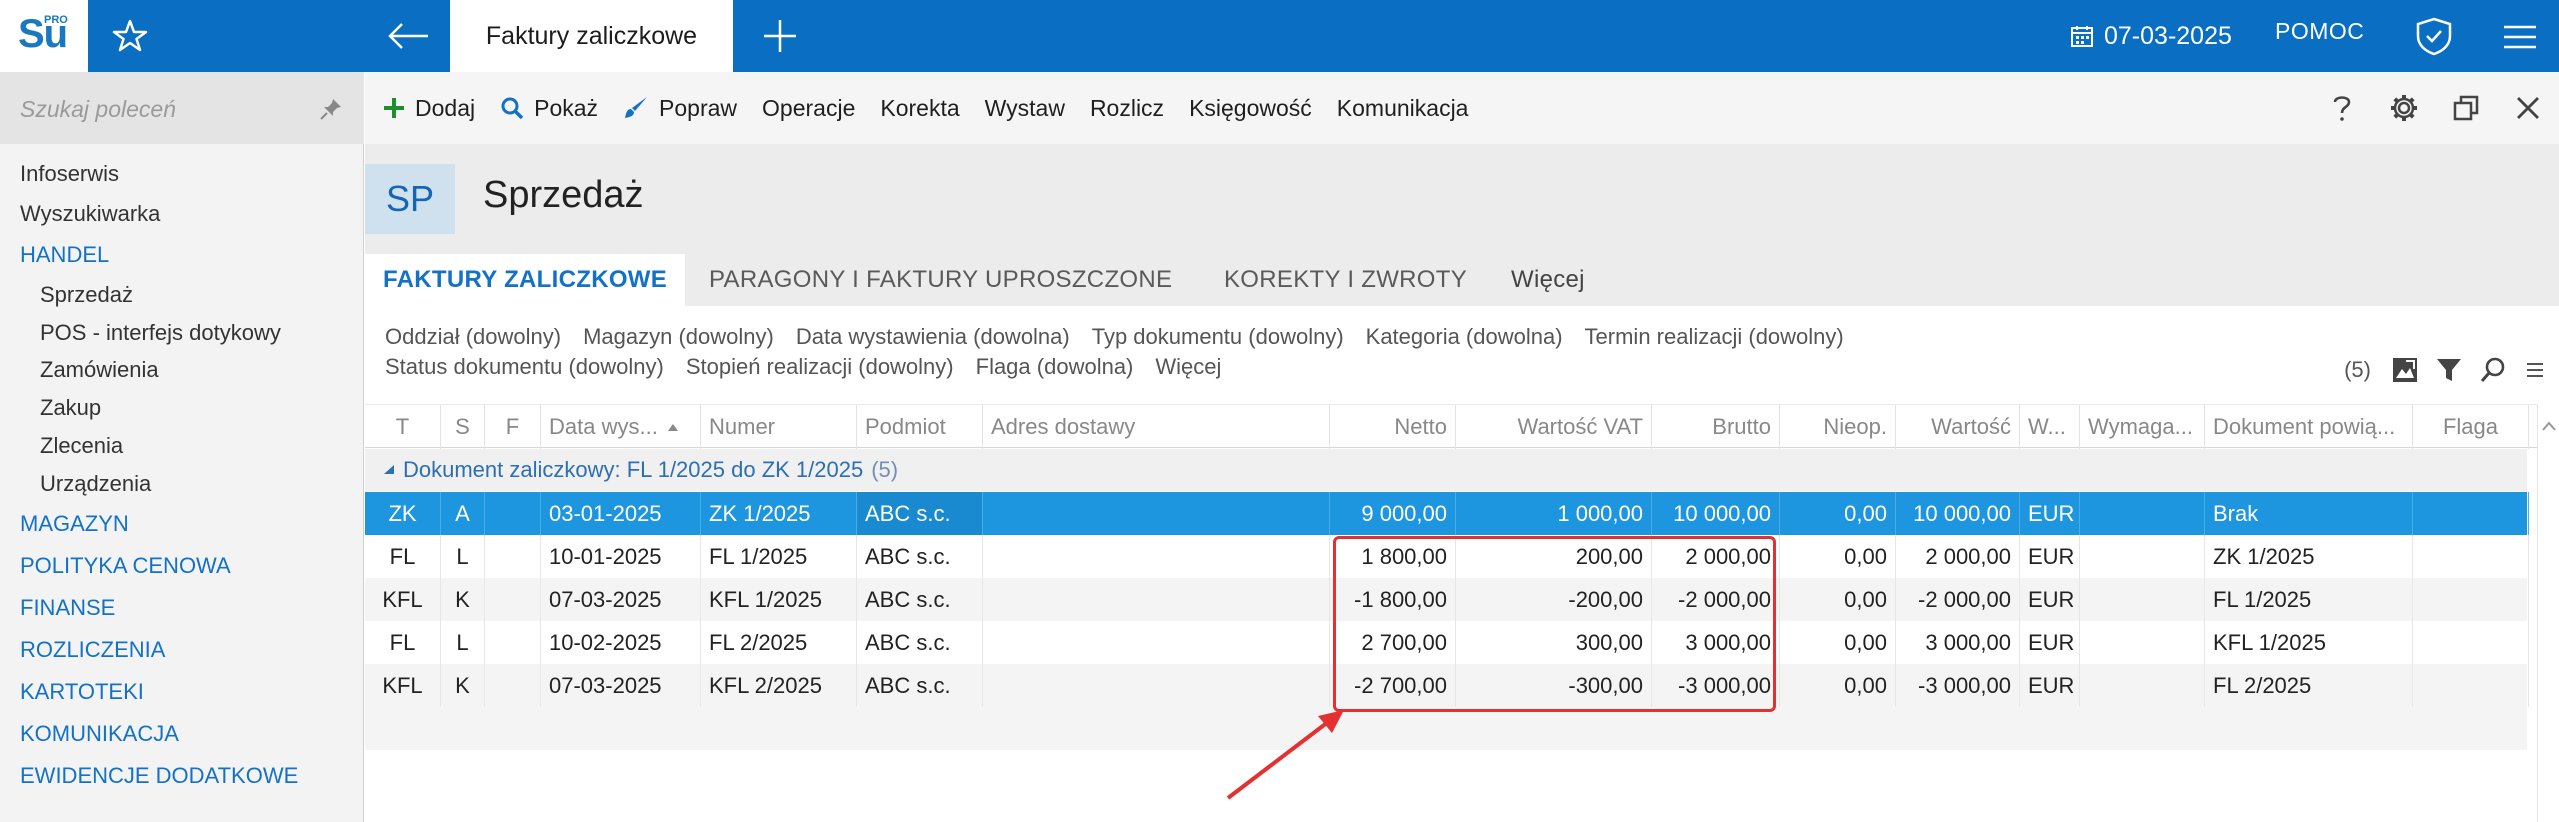  I want to click on filter-row1-5: Termin realizacji (dowolny), so click(1714, 337).